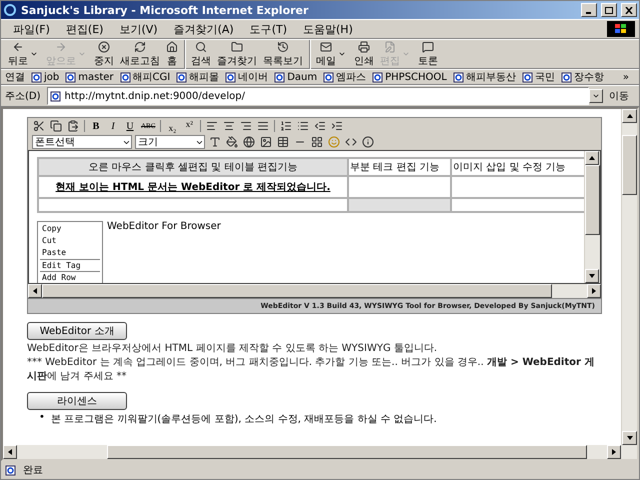 Image resolution: width=640 pixels, height=480 pixels. What do you see at coordinates (70, 229) in the screenshot?
I see `menu-item: Copy` at bounding box center [70, 229].